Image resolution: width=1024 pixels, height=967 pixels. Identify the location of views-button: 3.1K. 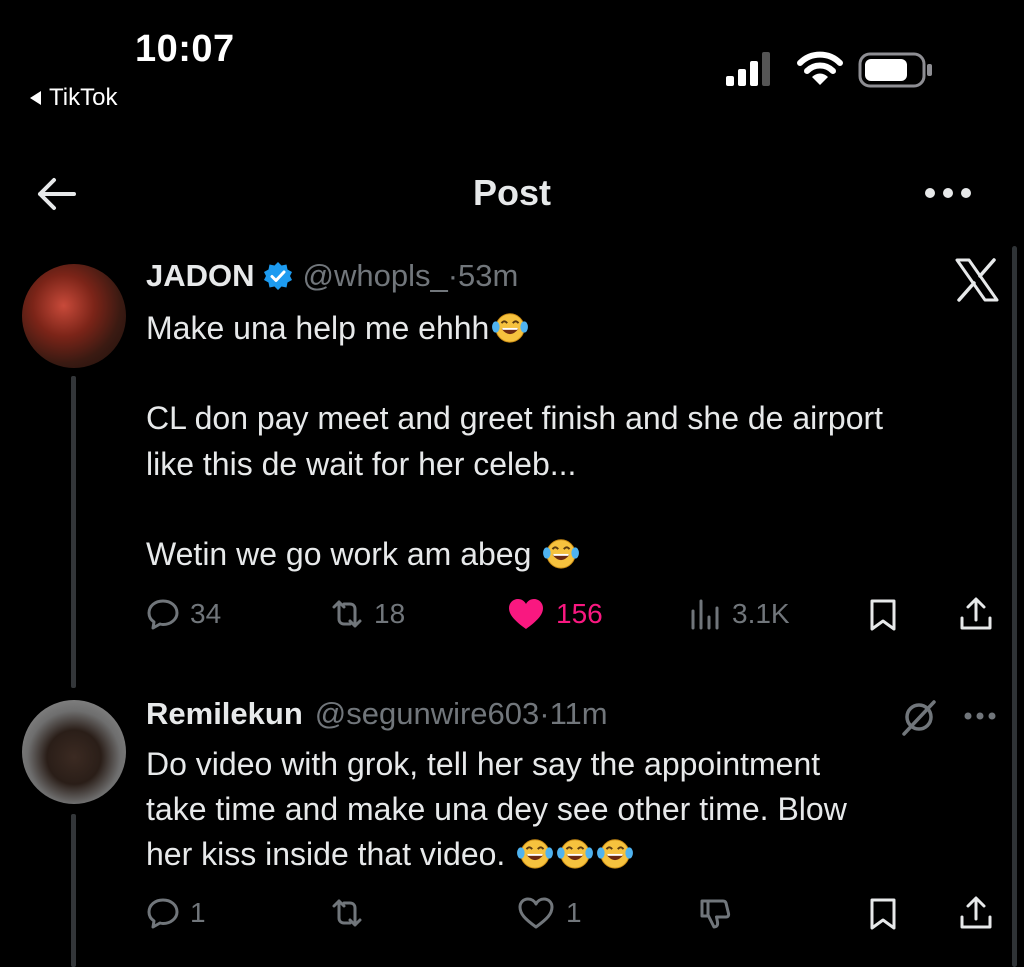
(739, 614).